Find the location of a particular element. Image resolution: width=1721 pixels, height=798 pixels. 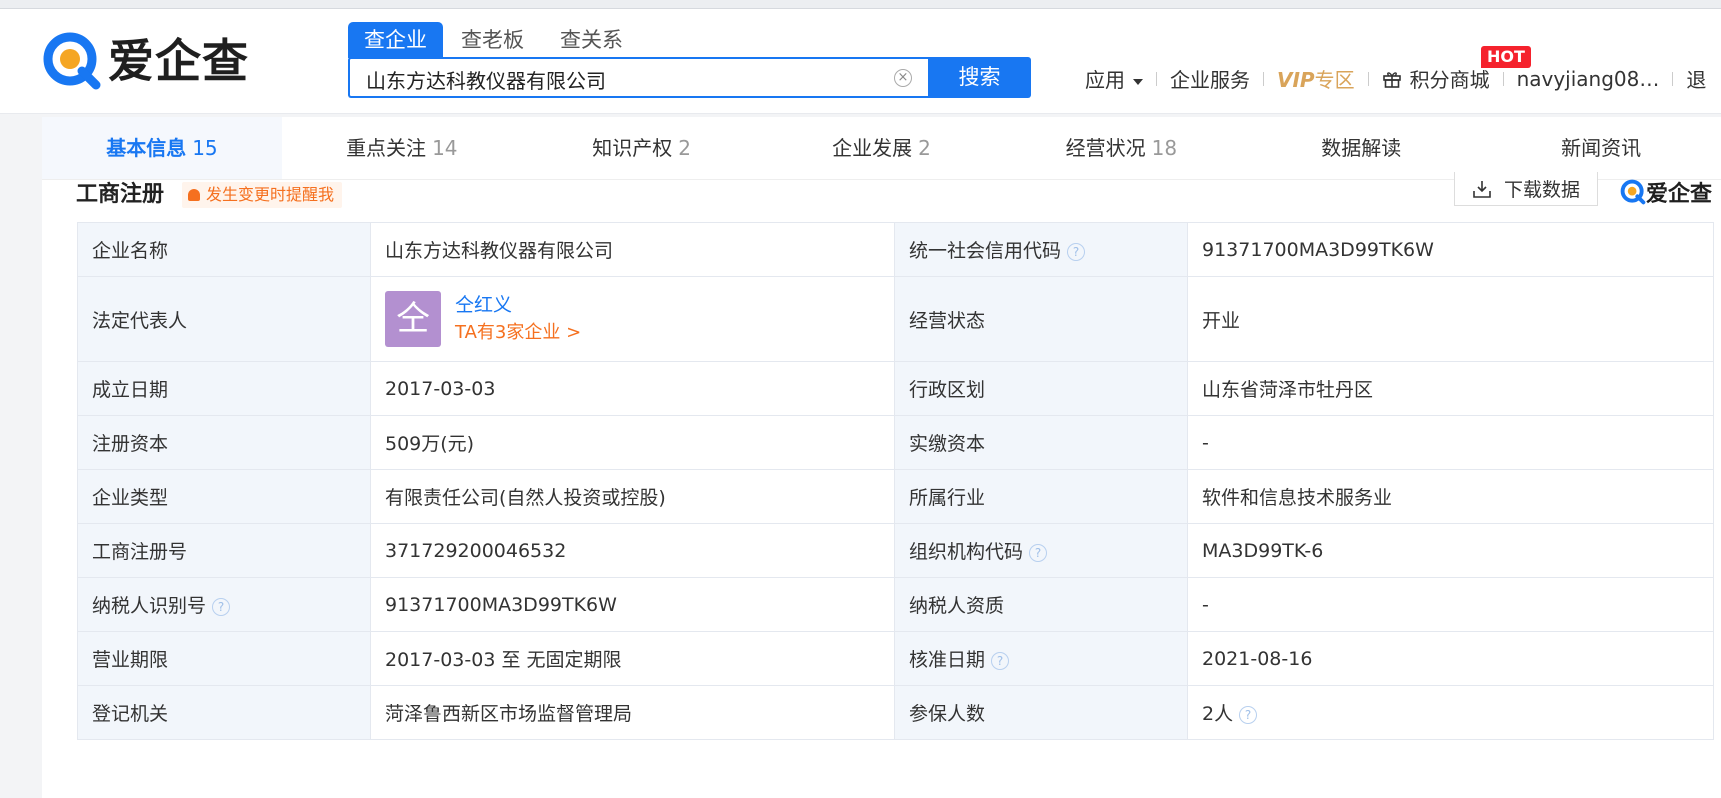

tab-development: 企业发展 2 is located at coordinates (882, 148).